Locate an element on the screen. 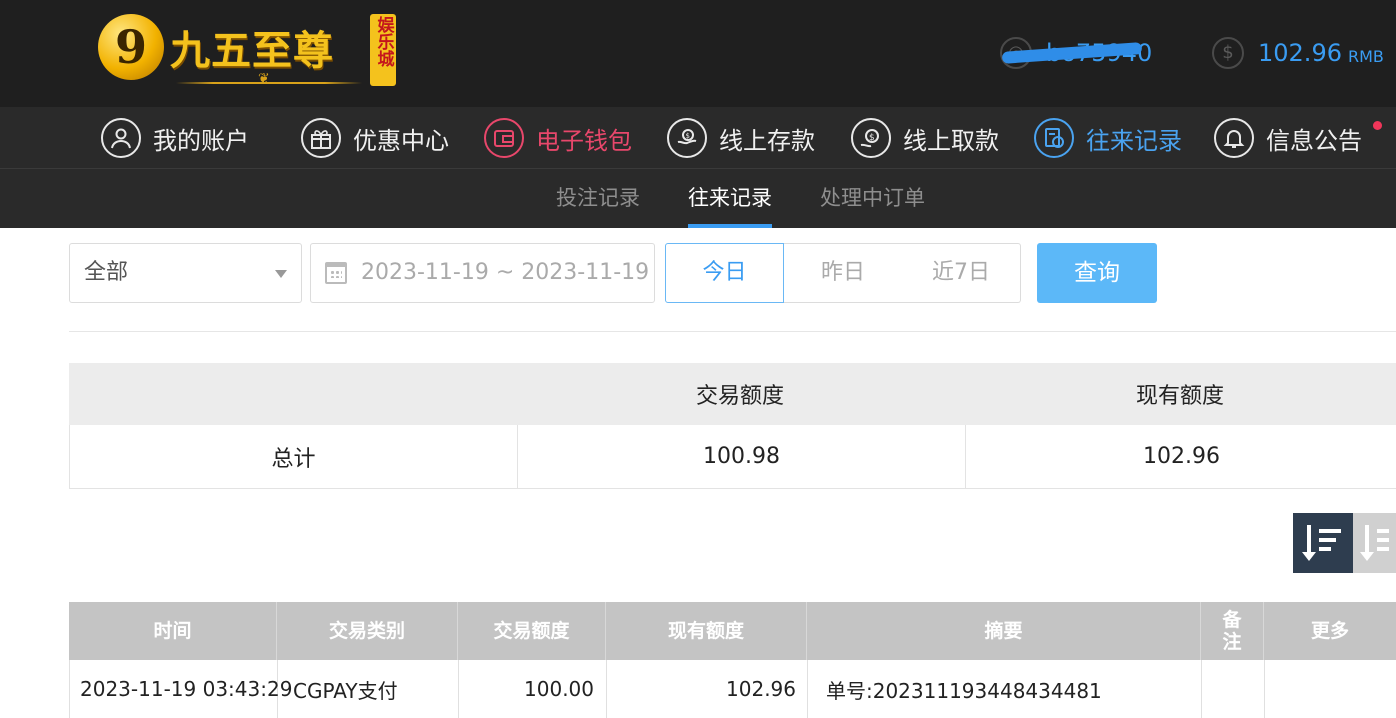 The width and height of the screenshot is (1396, 718). date-range-input: 2023-11-19 ~ 2023-11-19 is located at coordinates (482, 273).